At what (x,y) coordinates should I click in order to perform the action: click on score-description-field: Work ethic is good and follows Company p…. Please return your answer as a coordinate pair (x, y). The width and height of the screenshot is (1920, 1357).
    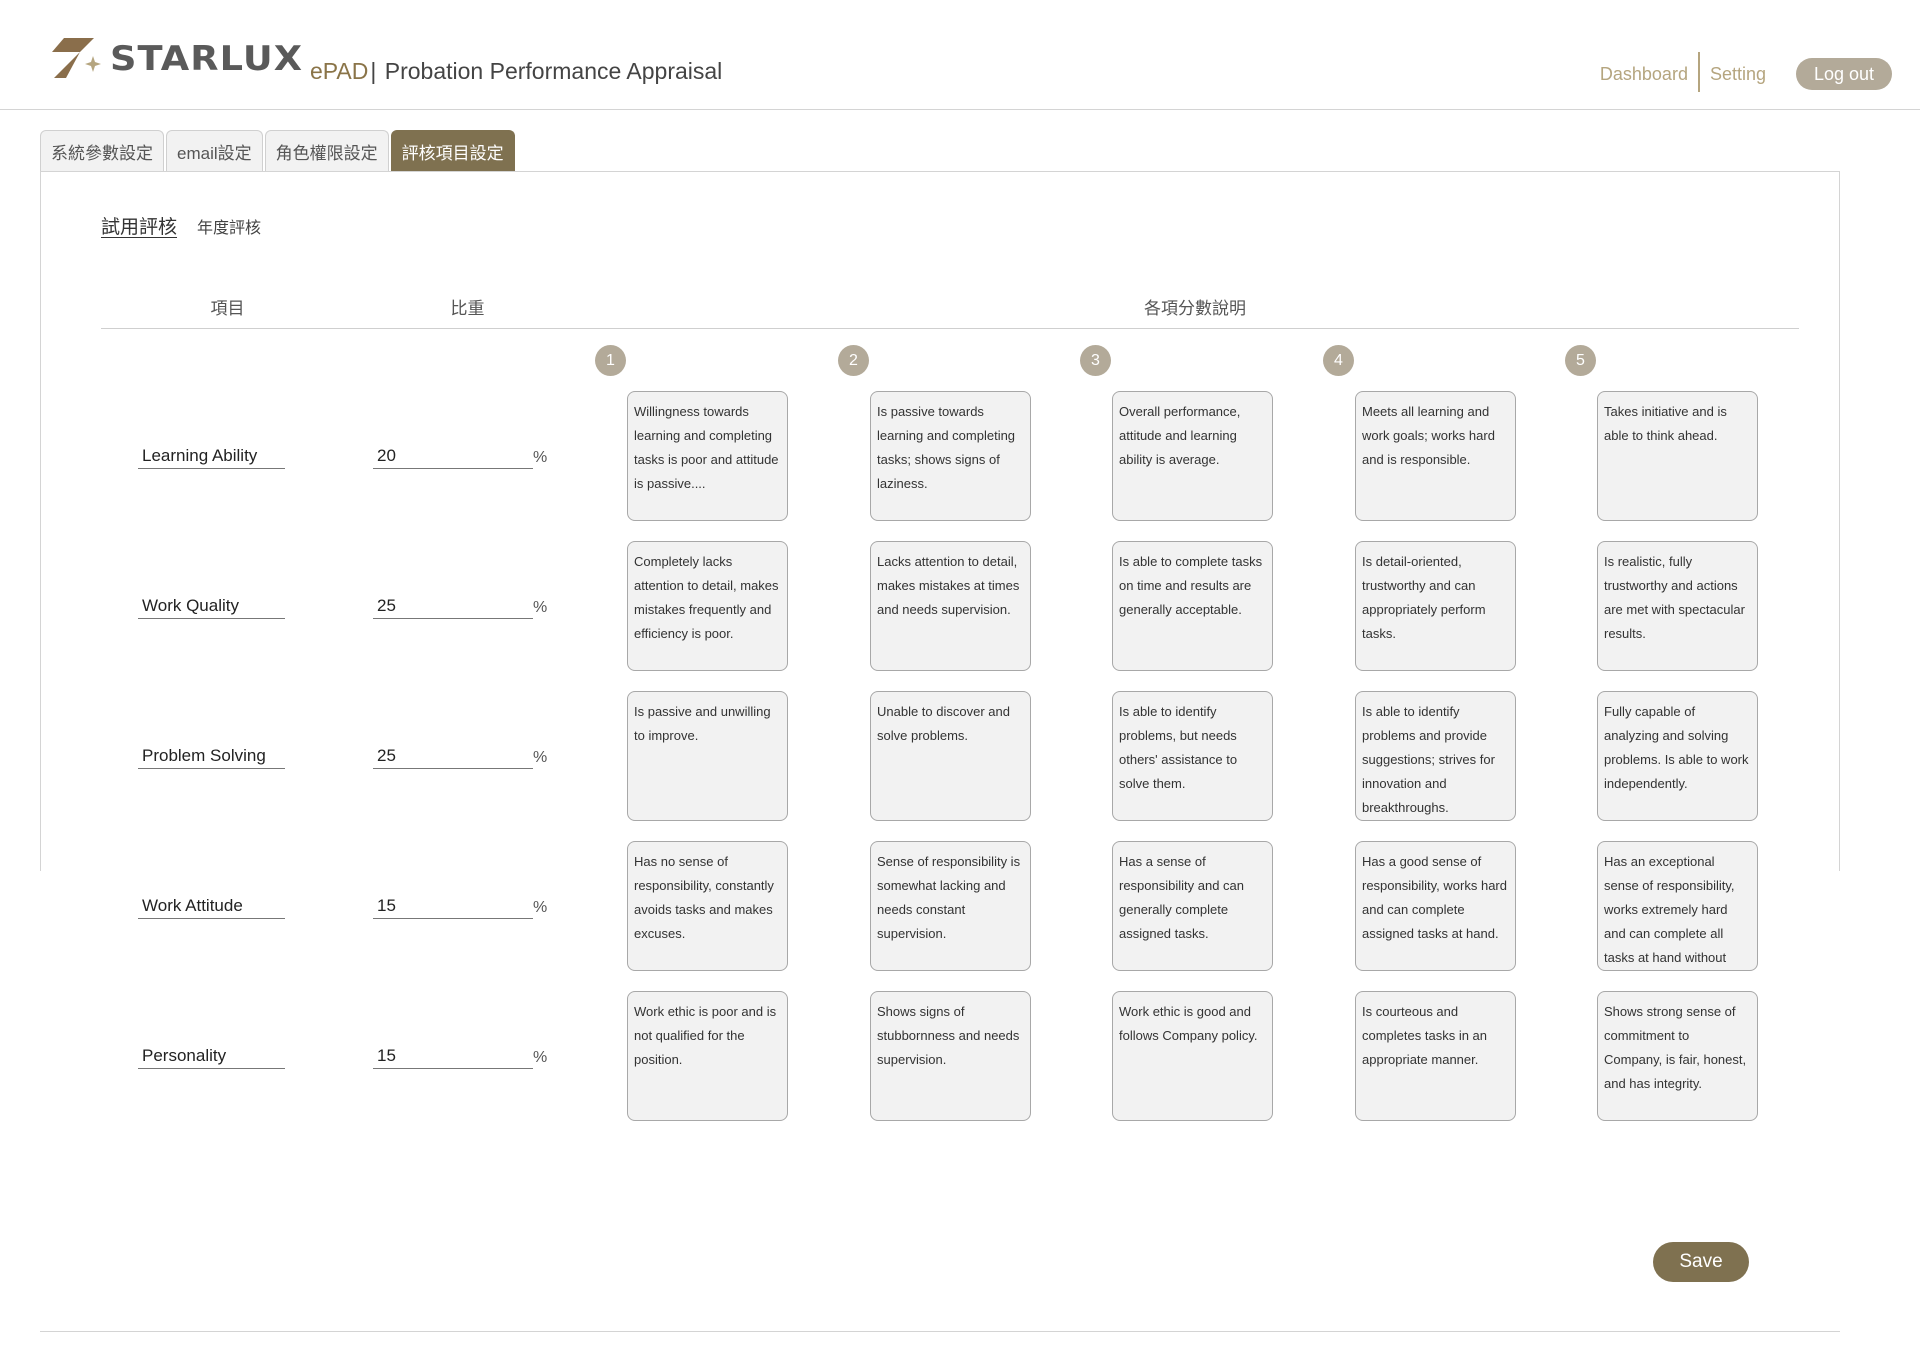
    Looking at the image, I should click on (1192, 1056).